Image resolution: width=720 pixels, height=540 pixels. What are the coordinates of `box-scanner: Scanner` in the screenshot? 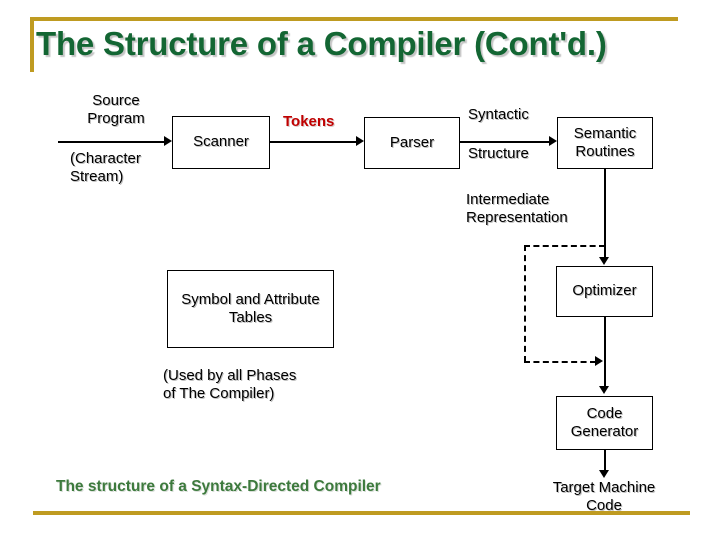 It's located at (221, 142).